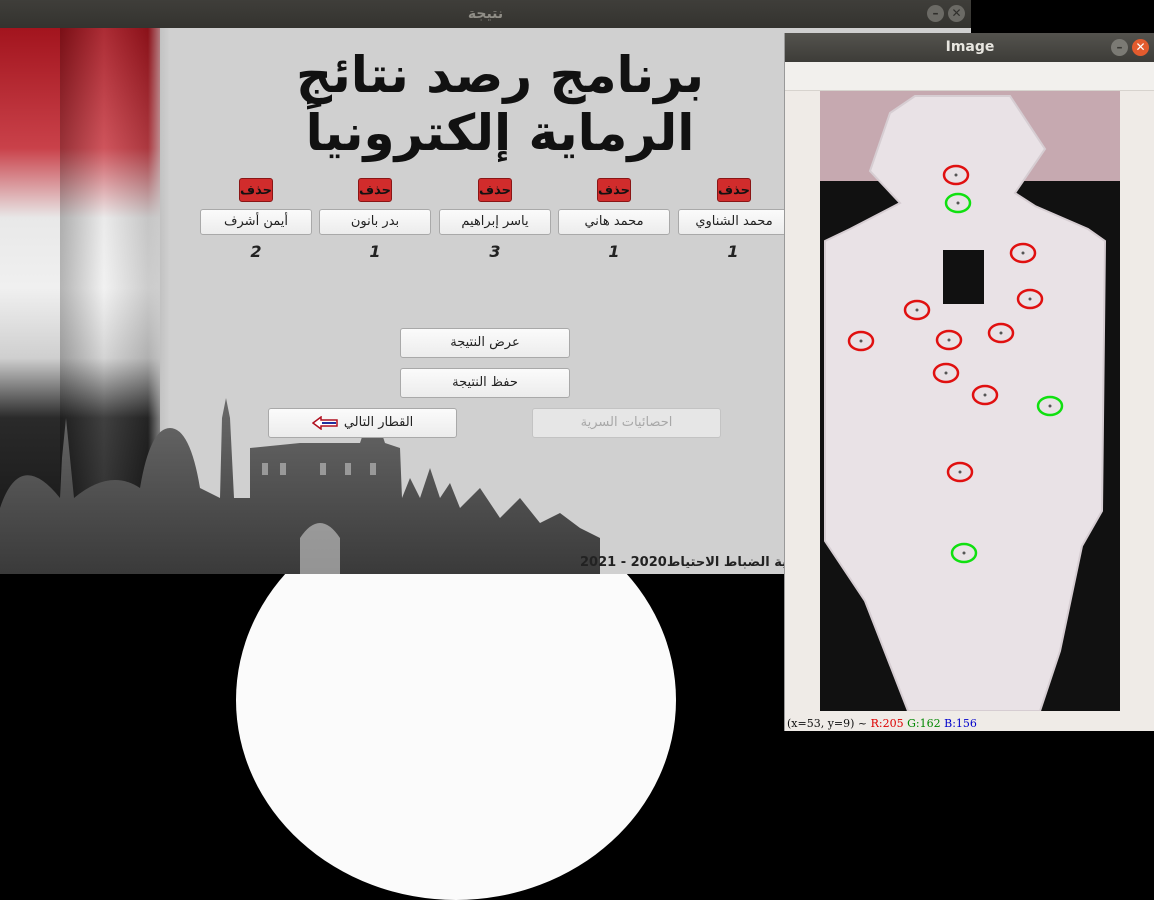 The width and height of the screenshot is (1154, 900). What do you see at coordinates (734, 222) in the screenshot?
I see `shooter-name-button: محمد الشناوي` at bounding box center [734, 222].